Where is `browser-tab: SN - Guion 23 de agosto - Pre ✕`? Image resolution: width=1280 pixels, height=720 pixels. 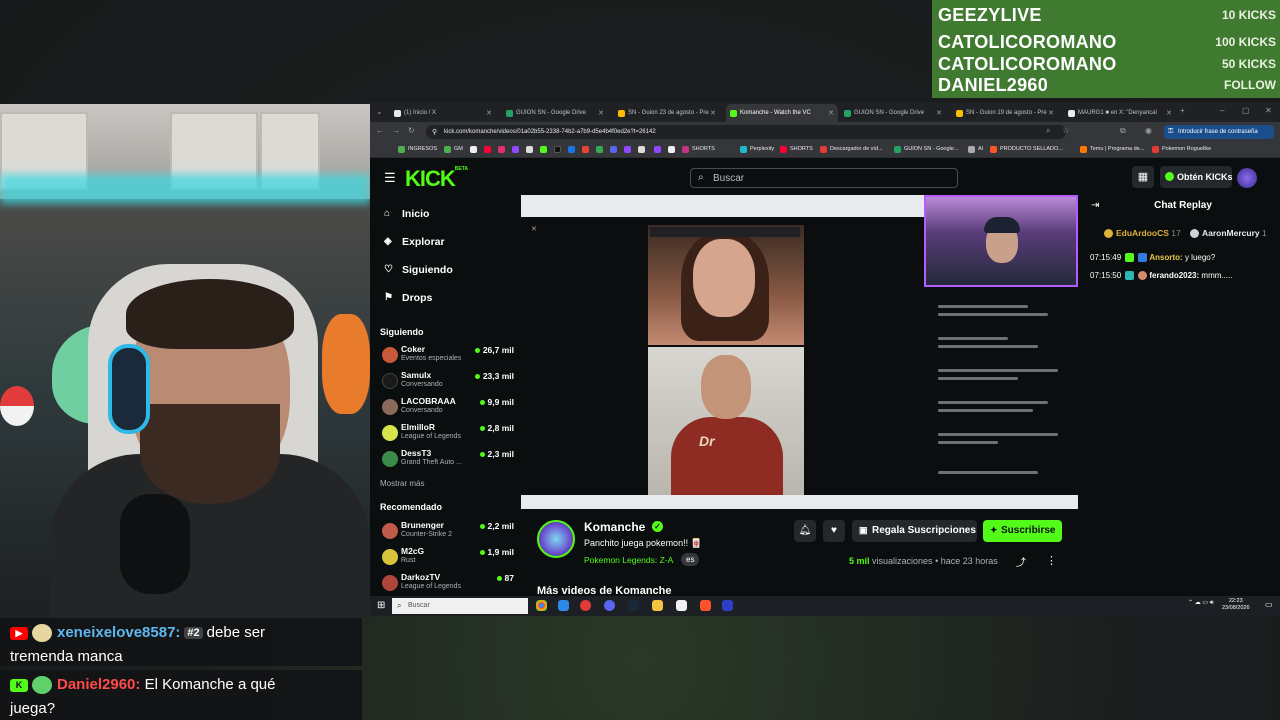
browser-tab: SN - Guion 23 de agosto - Pre ✕ is located at coordinates (667, 113).